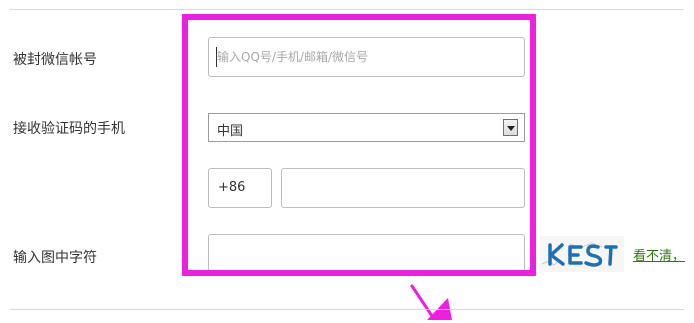  I want to click on captcha-image, so click(582, 254).